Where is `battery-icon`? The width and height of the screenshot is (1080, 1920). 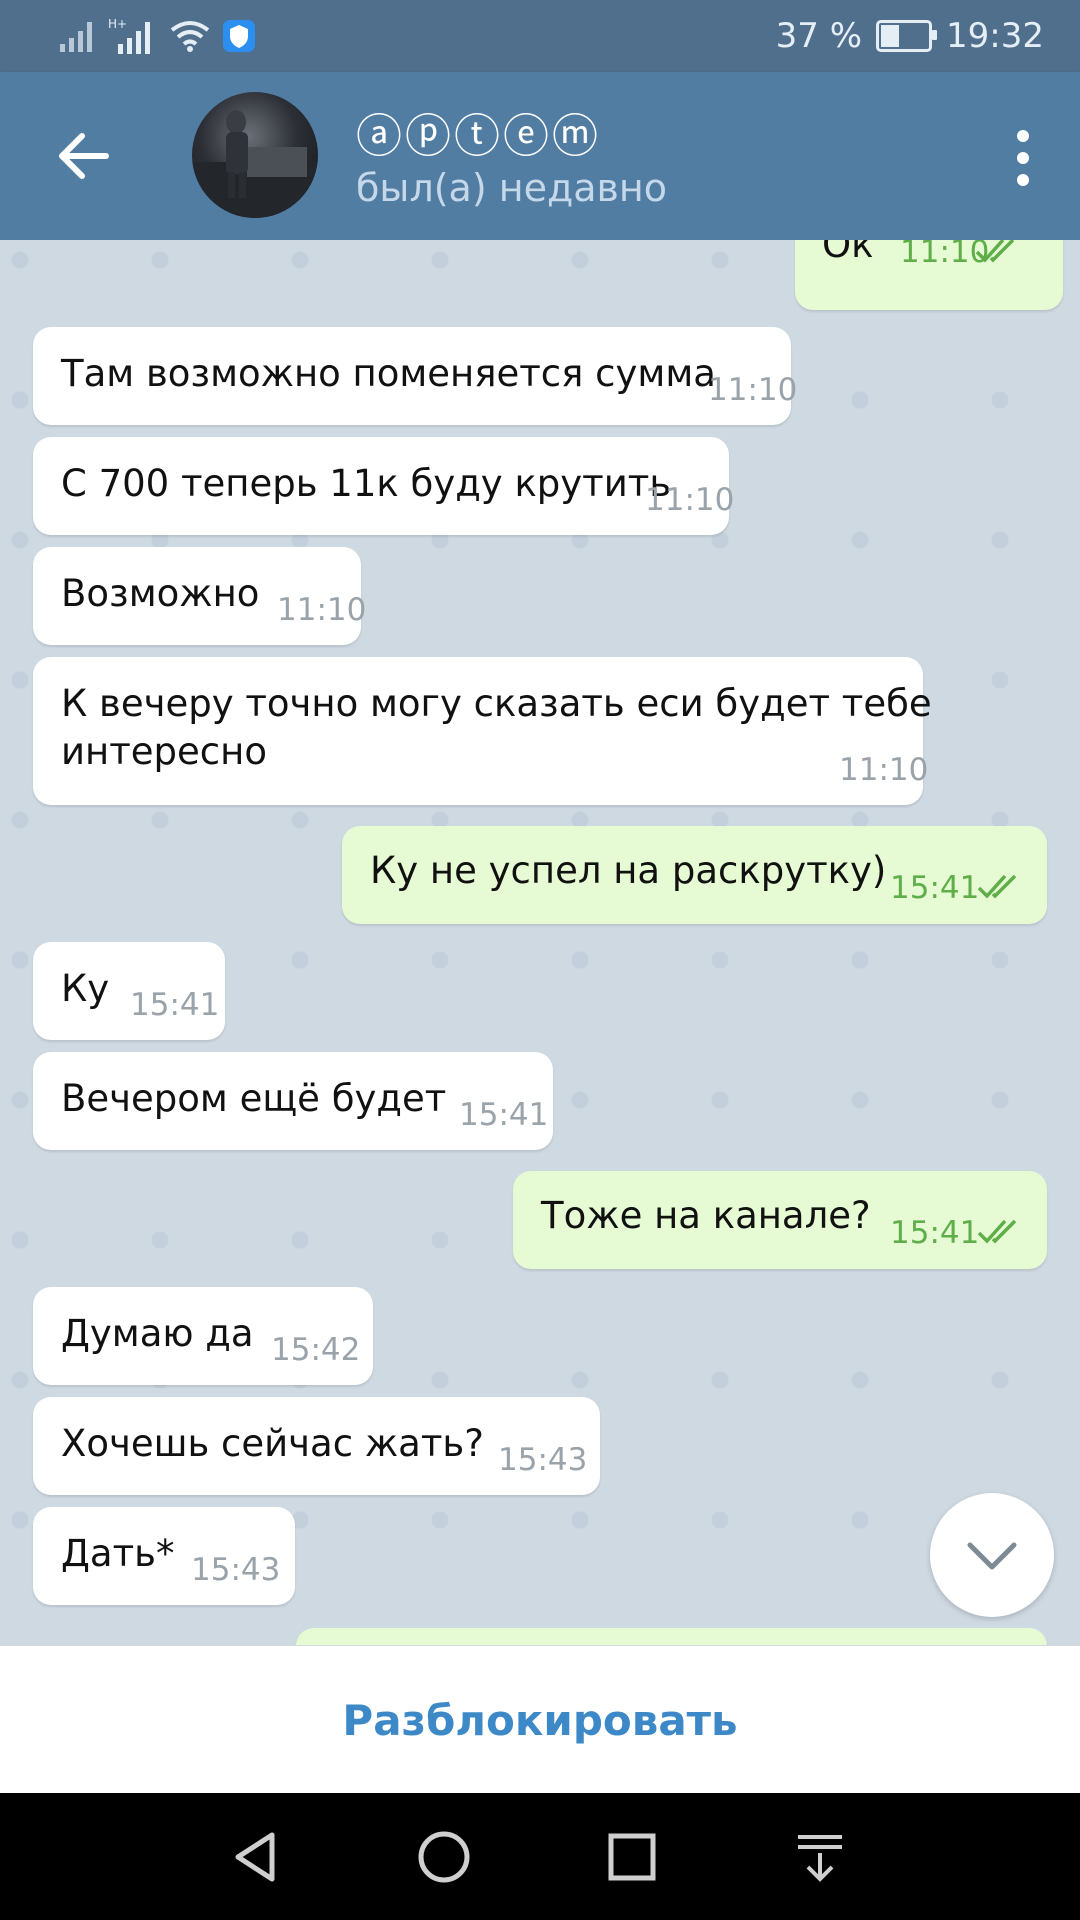
battery-icon is located at coordinates (907, 36).